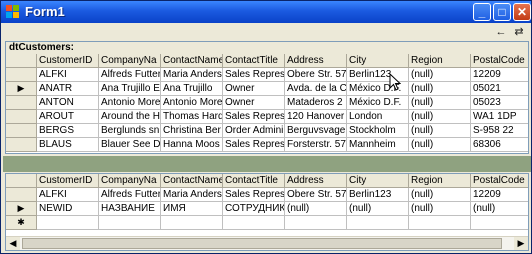  Describe the element at coordinates (192, 209) in the screenshot. I see `table-cell: ИМЯ` at that location.